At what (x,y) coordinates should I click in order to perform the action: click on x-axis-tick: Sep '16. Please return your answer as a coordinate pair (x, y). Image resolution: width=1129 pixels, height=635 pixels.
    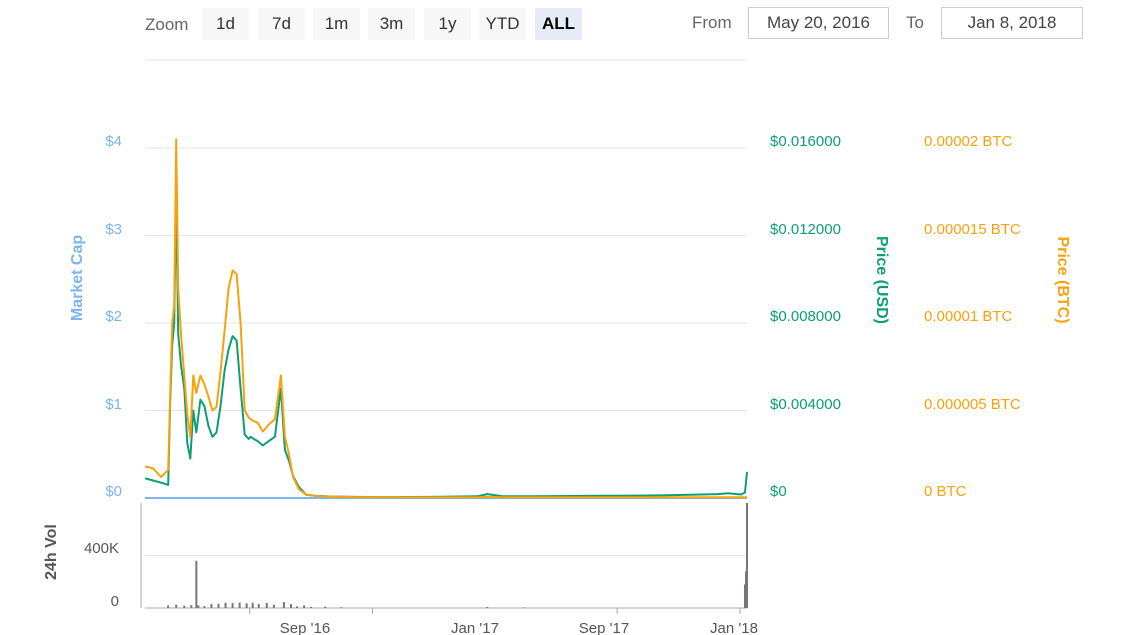
    Looking at the image, I should click on (305, 627).